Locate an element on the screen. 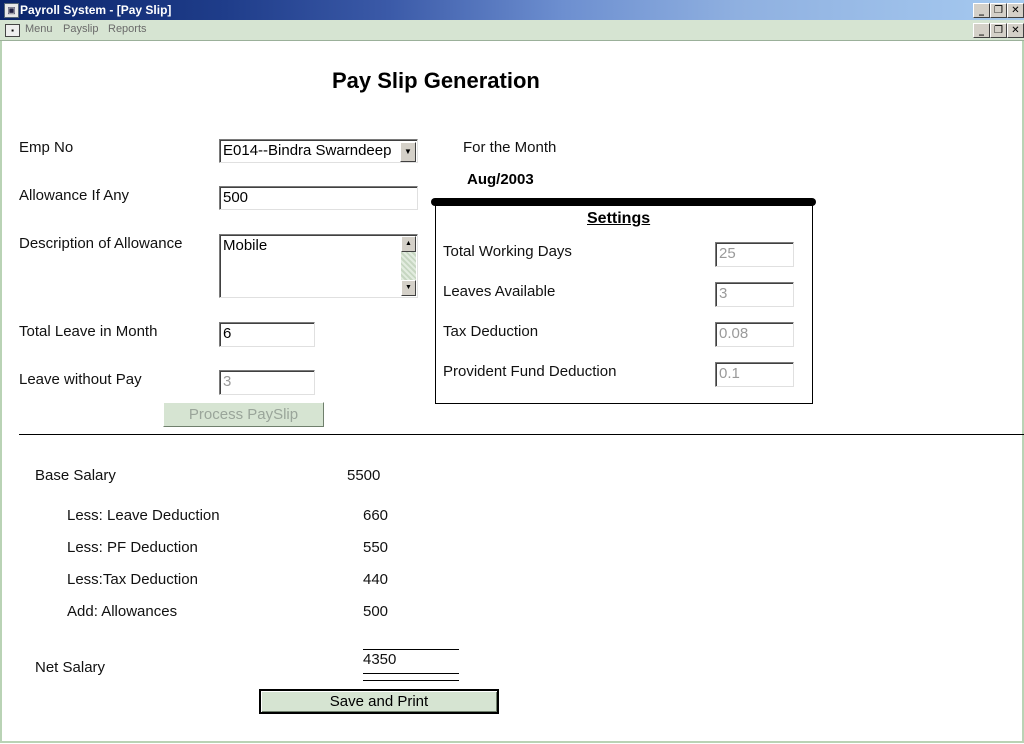  description-label: Description of Allowance is located at coordinates (101, 243).